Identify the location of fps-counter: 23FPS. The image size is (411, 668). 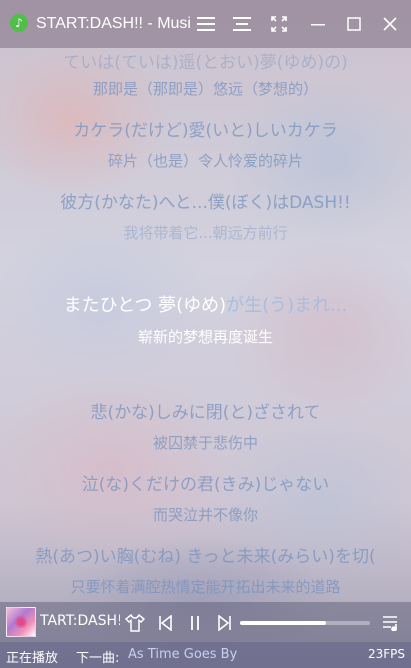
(386, 654).